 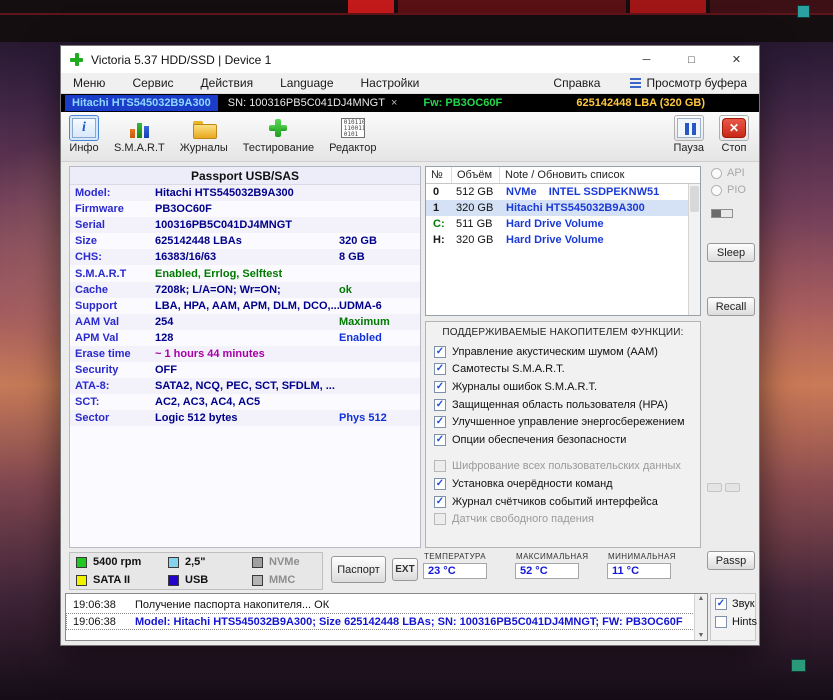 What do you see at coordinates (405, 569) in the screenshot?
I see `ext-button: EXT` at bounding box center [405, 569].